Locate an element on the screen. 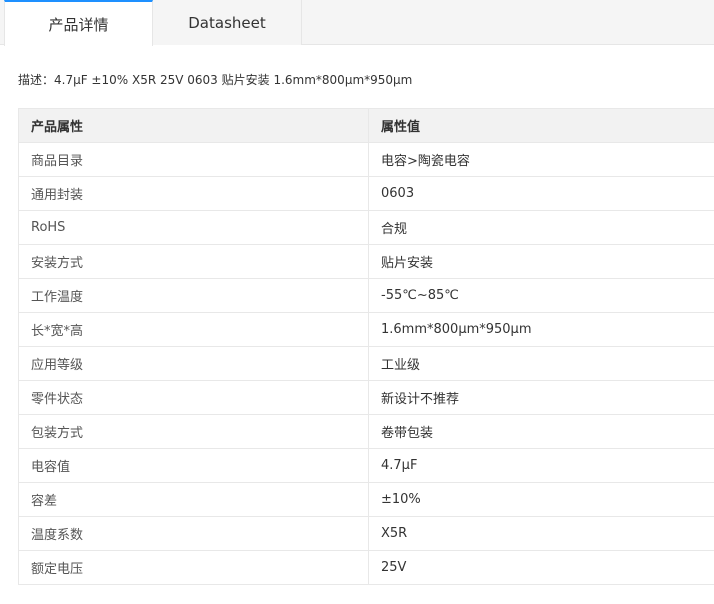  attribute-value: 25V is located at coordinates (541, 567).